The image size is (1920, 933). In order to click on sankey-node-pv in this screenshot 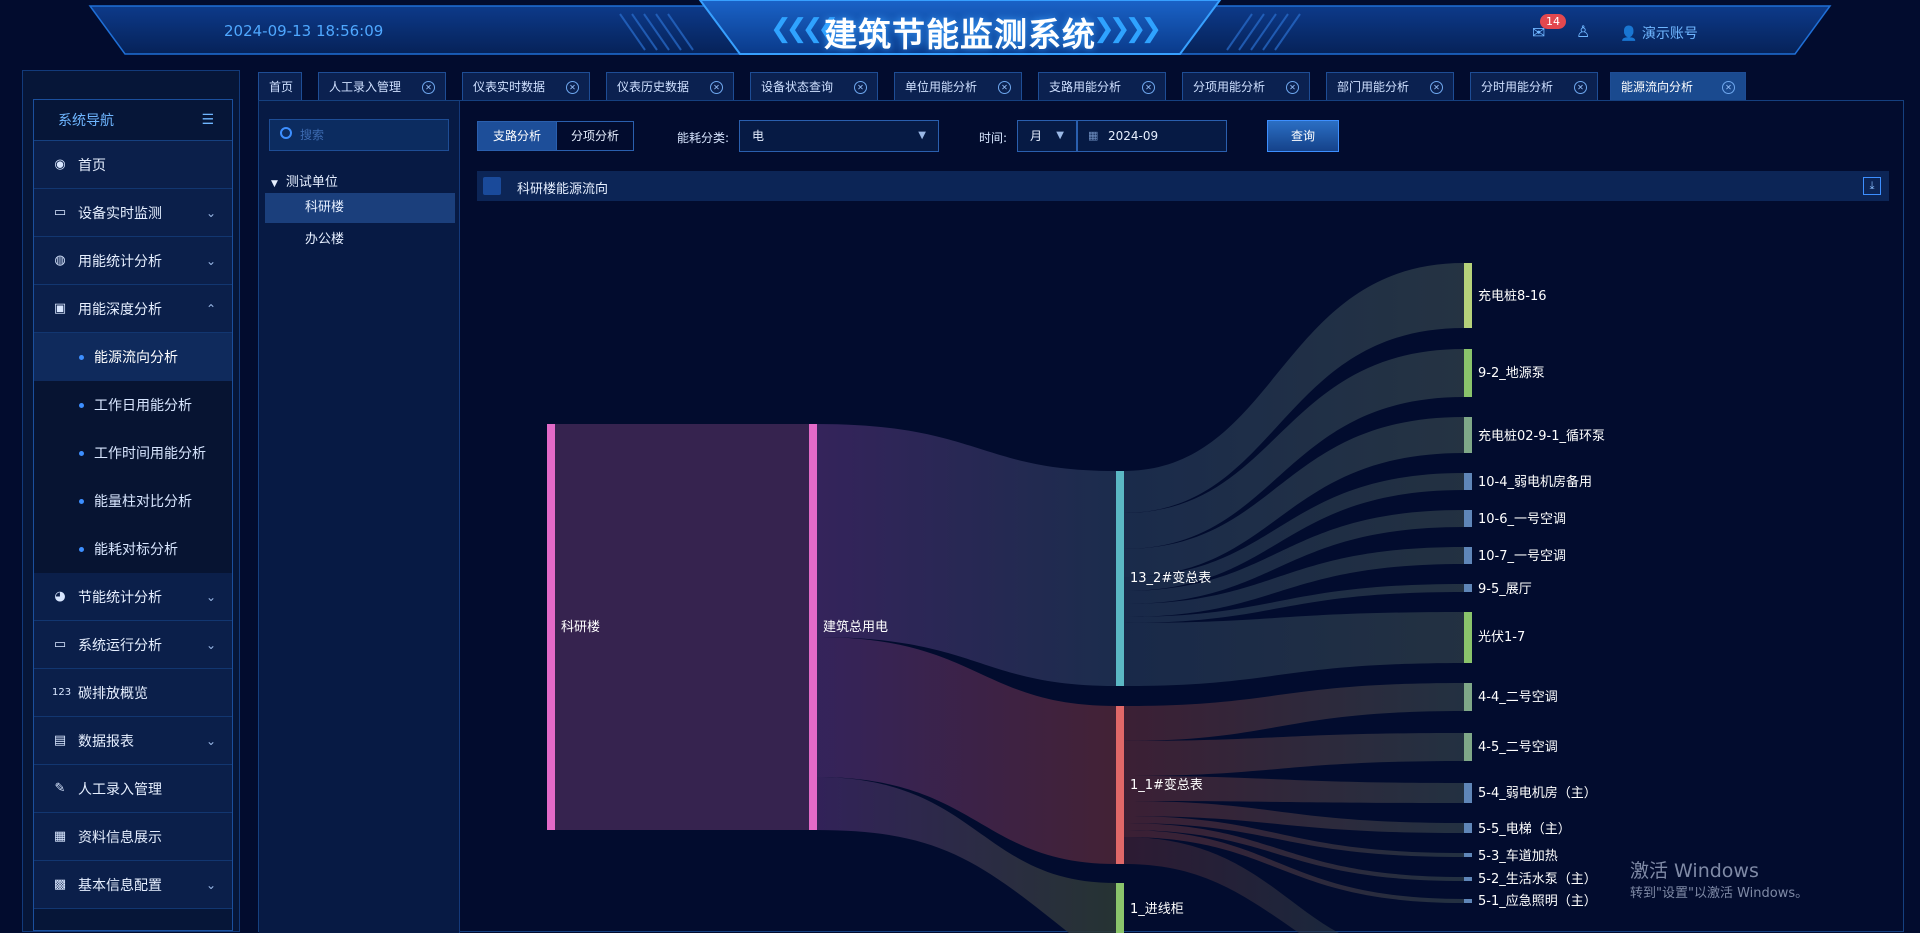, I will do `click(1468, 637)`.